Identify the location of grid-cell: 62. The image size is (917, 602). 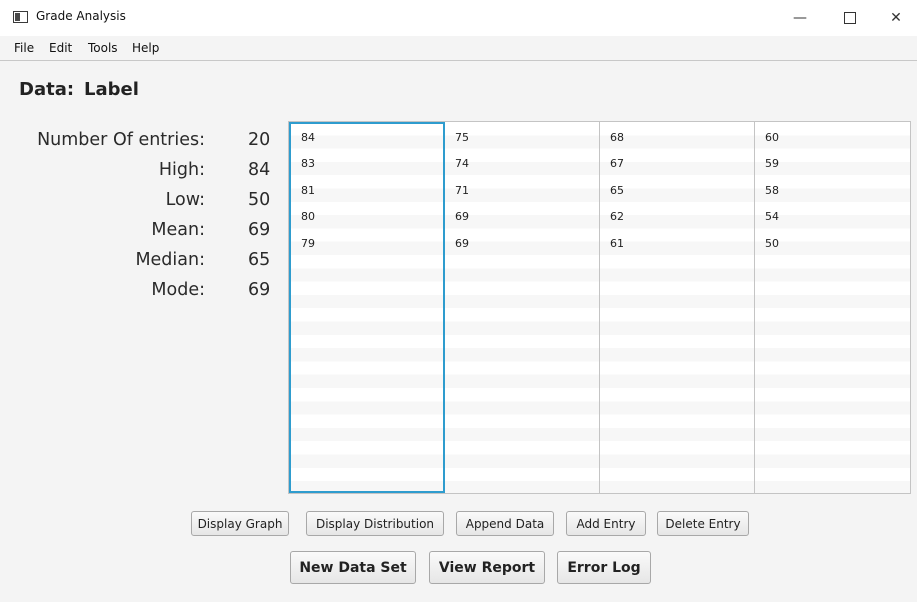
(617, 216).